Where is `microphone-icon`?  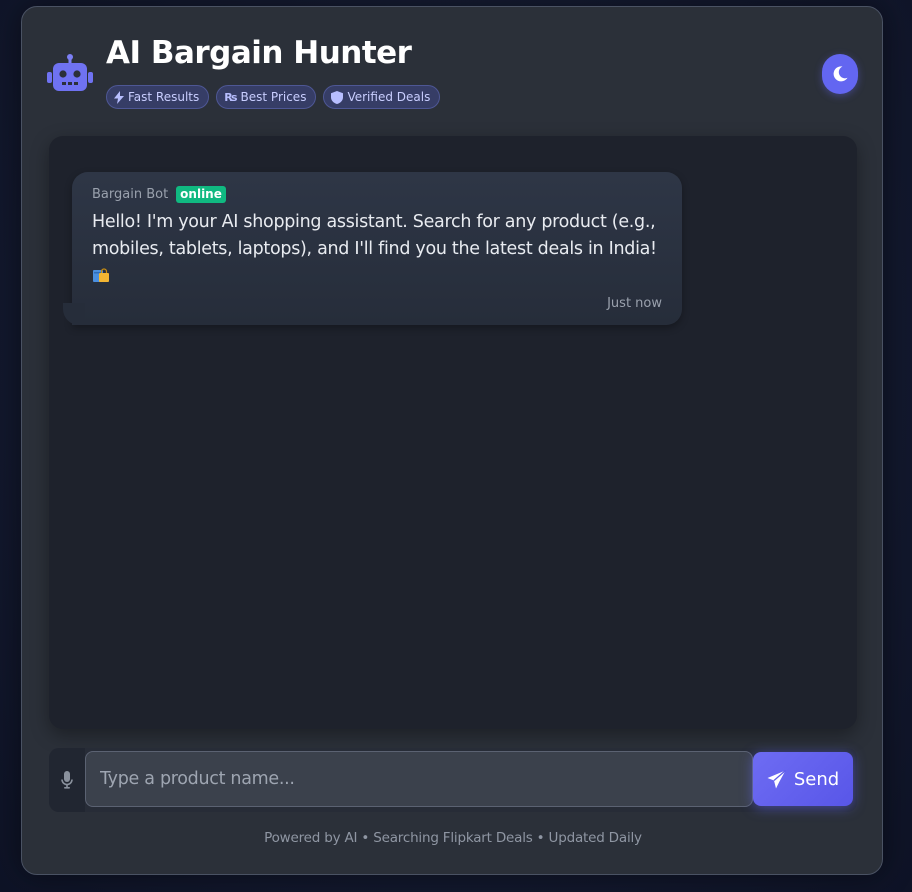 microphone-icon is located at coordinates (67, 780).